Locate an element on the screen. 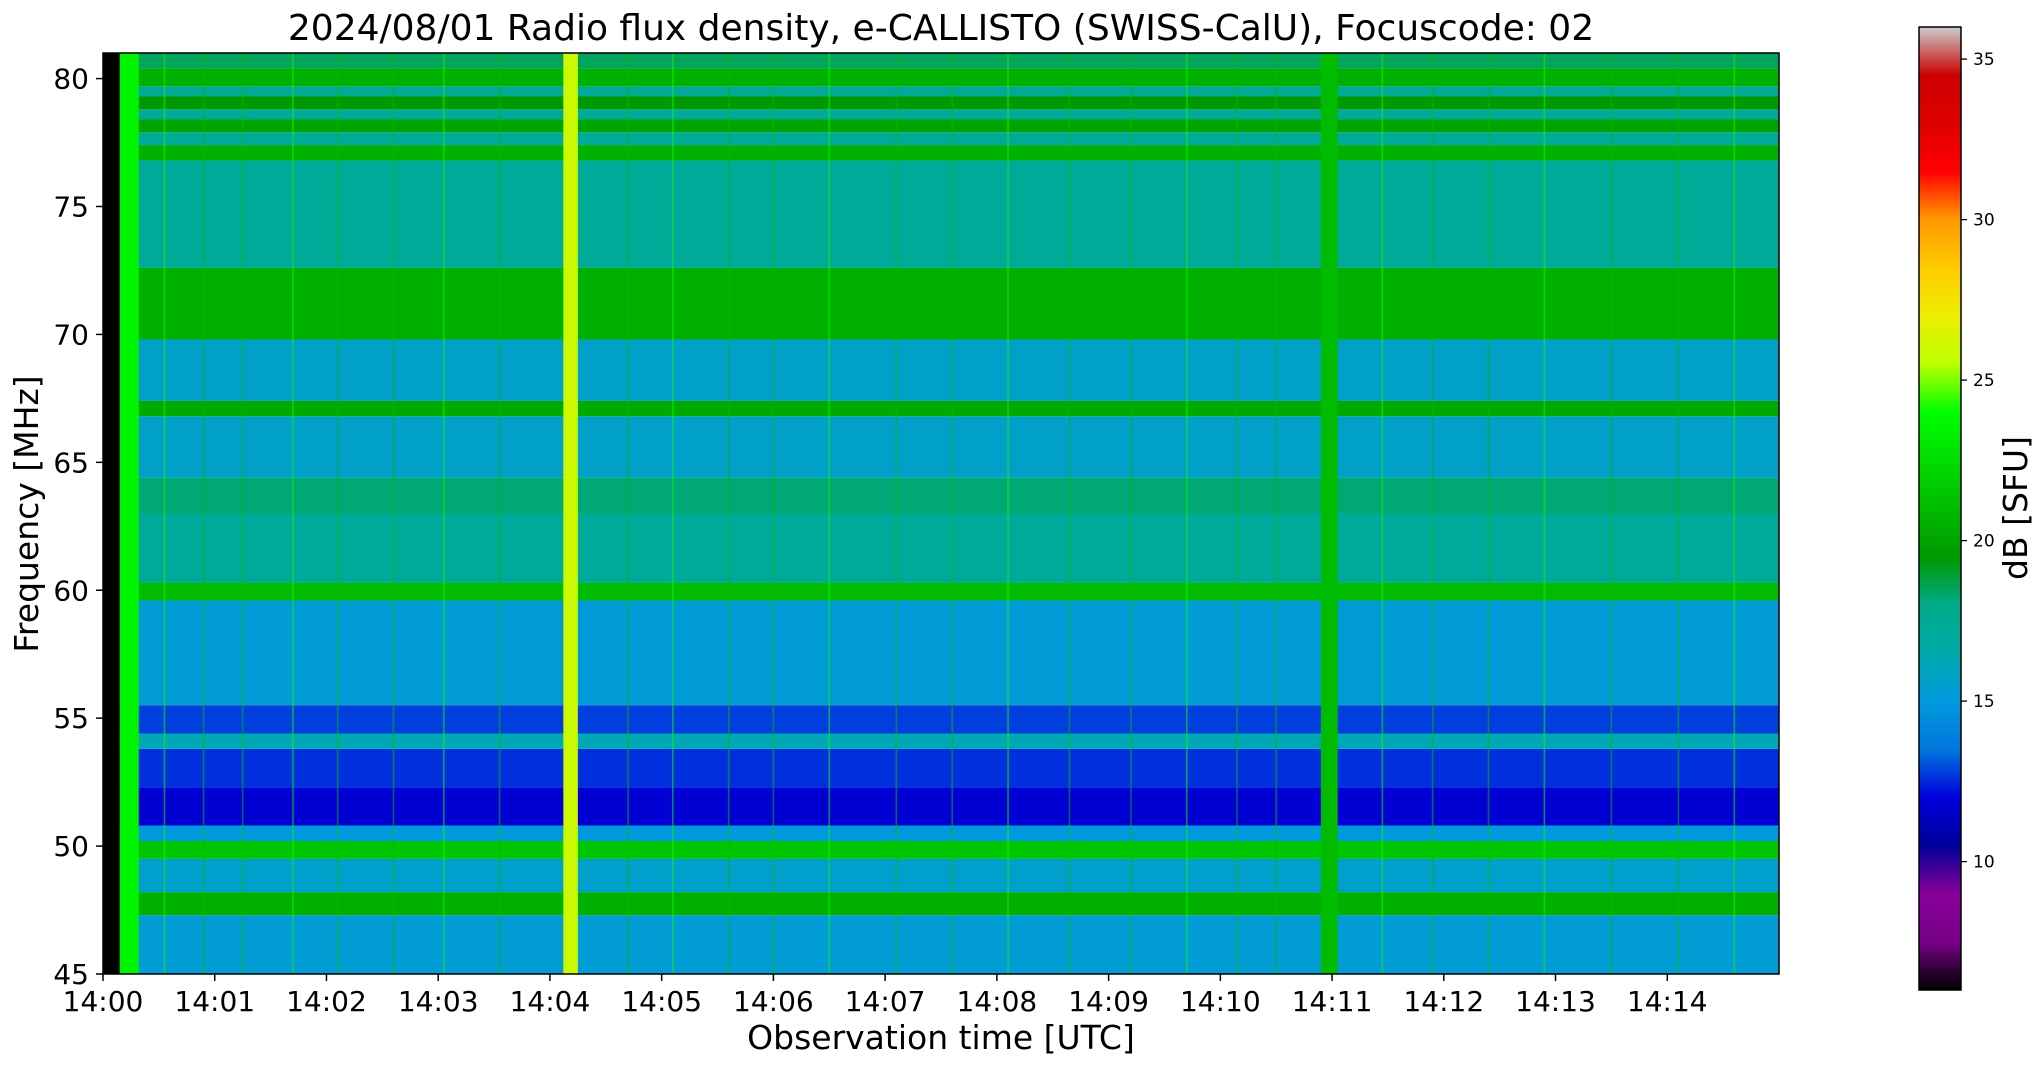 Image resolution: width=2043 pixels, height=1071 pixels. x-tick-label: 14:11 is located at coordinates (1332, 1001).